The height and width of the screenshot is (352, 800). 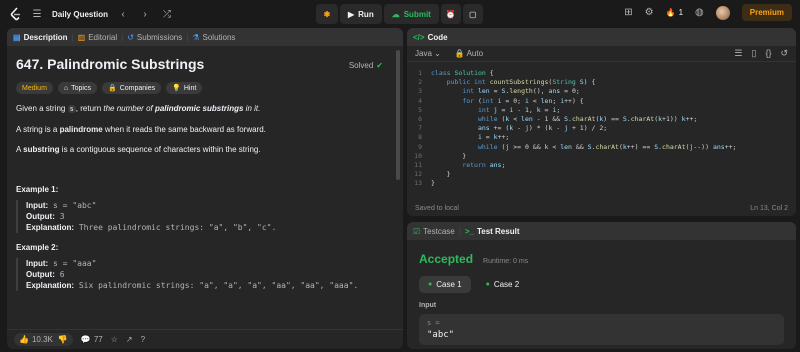 I want to click on example-1-input: Input: s = "abc", so click(x=210, y=205).